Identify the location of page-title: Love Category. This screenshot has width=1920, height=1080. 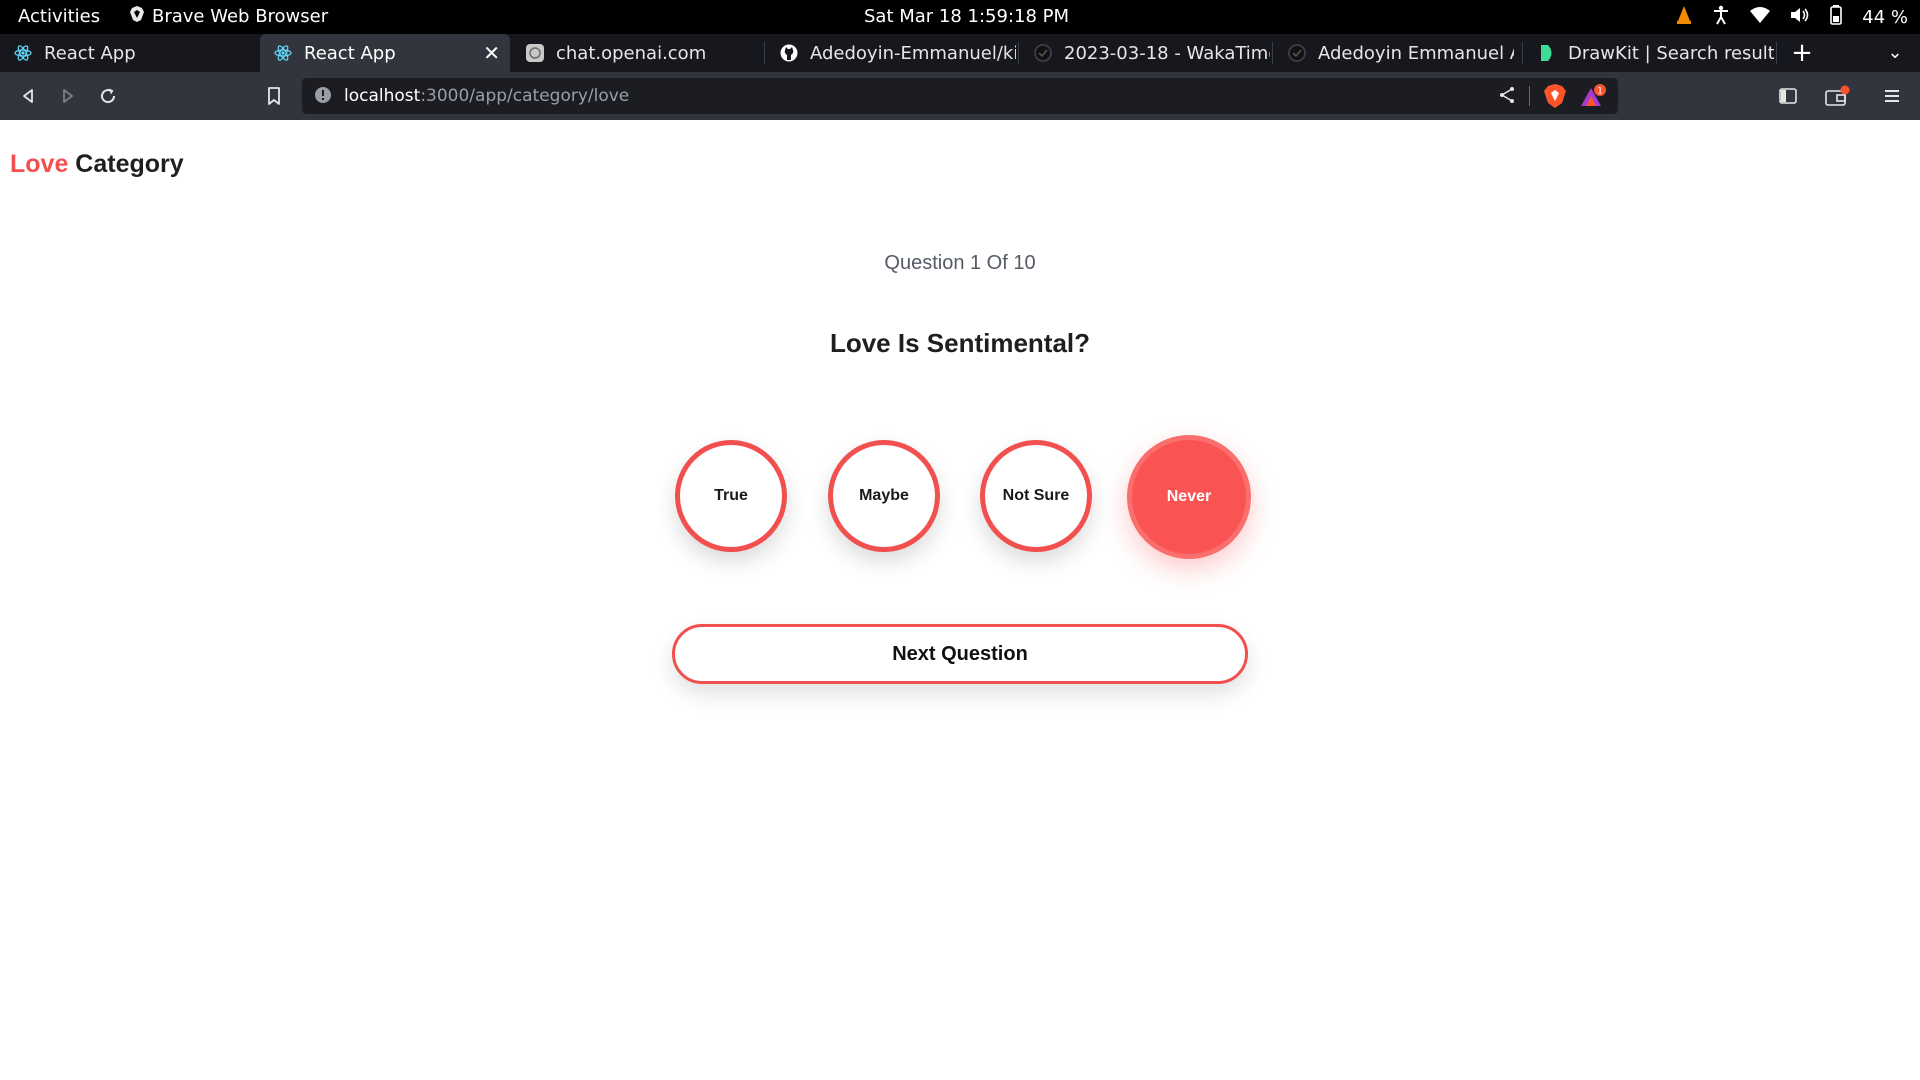
(97, 164).